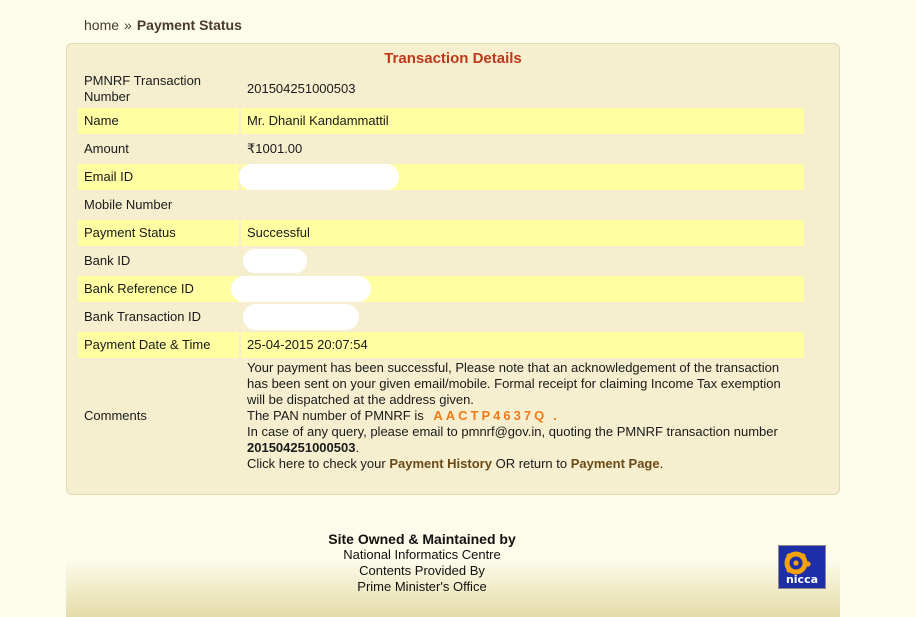  I want to click on query-end: ., so click(357, 447).